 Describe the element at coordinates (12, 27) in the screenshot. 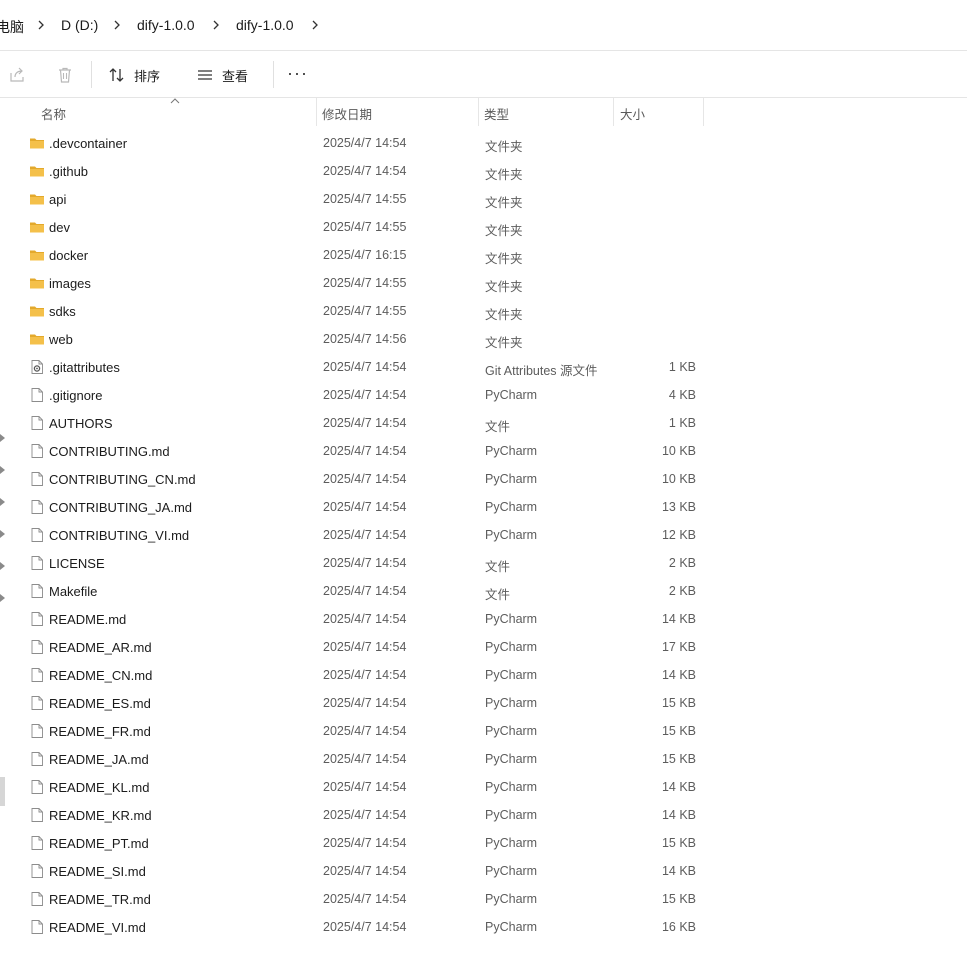

I see `breadcrumb-this-pc: 电脑` at that location.